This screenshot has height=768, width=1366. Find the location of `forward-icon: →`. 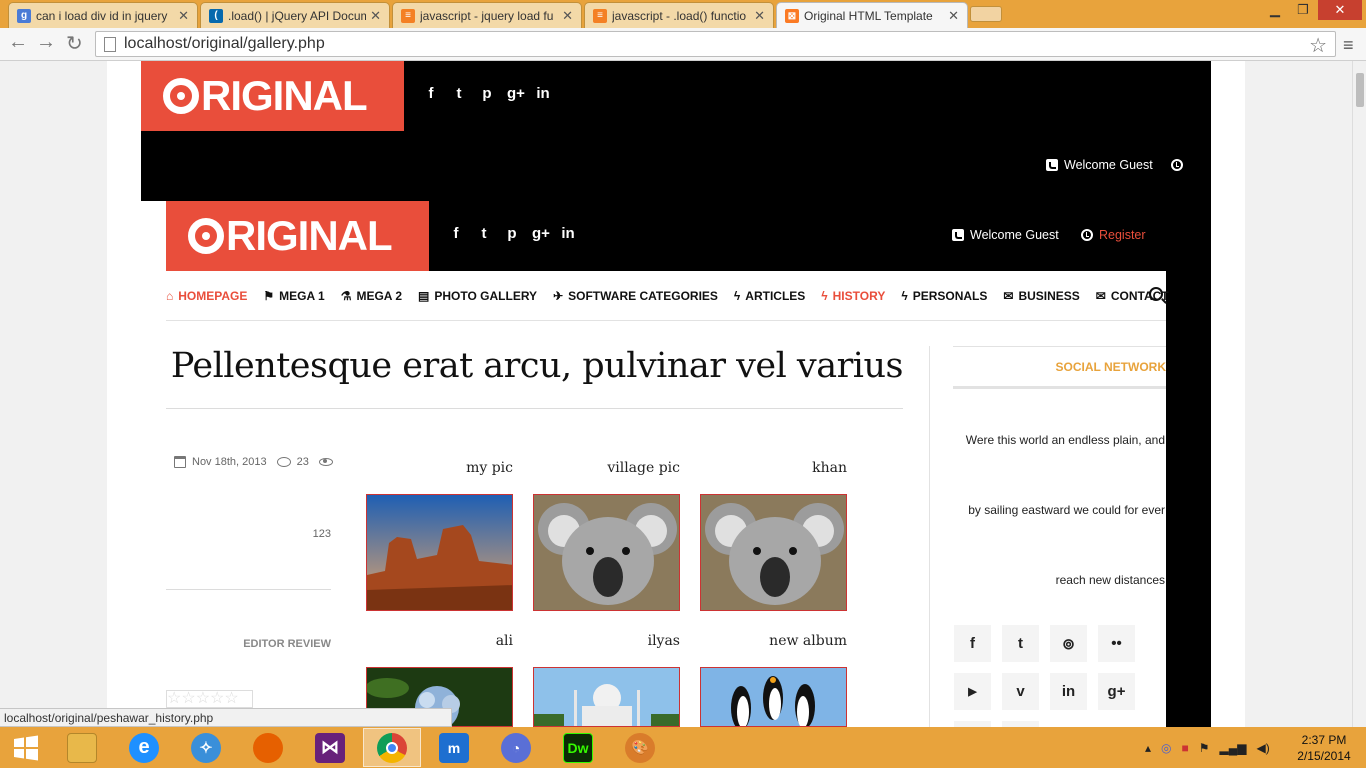

forward-icon: → is located at coordinates (46, 42).